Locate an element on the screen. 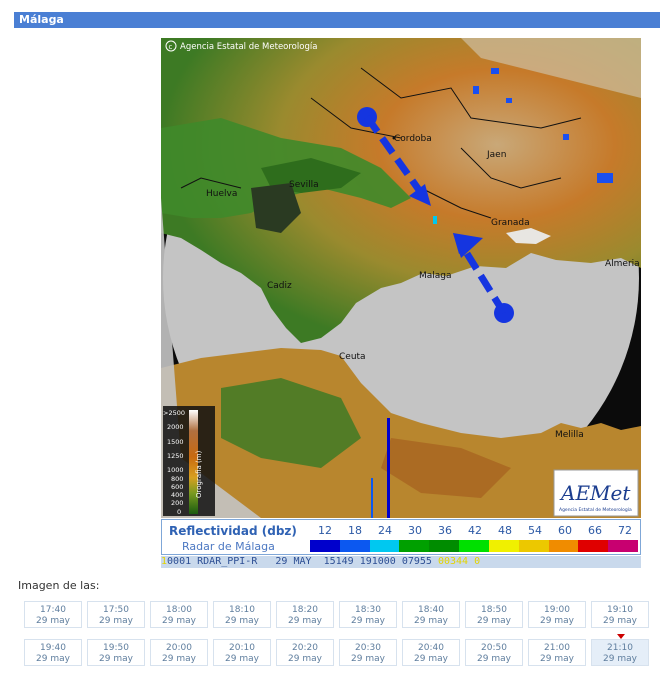 The width and height of the screenshot is (660, 675). time-cell-time: 20:00 is located at coordinates (179, 648).